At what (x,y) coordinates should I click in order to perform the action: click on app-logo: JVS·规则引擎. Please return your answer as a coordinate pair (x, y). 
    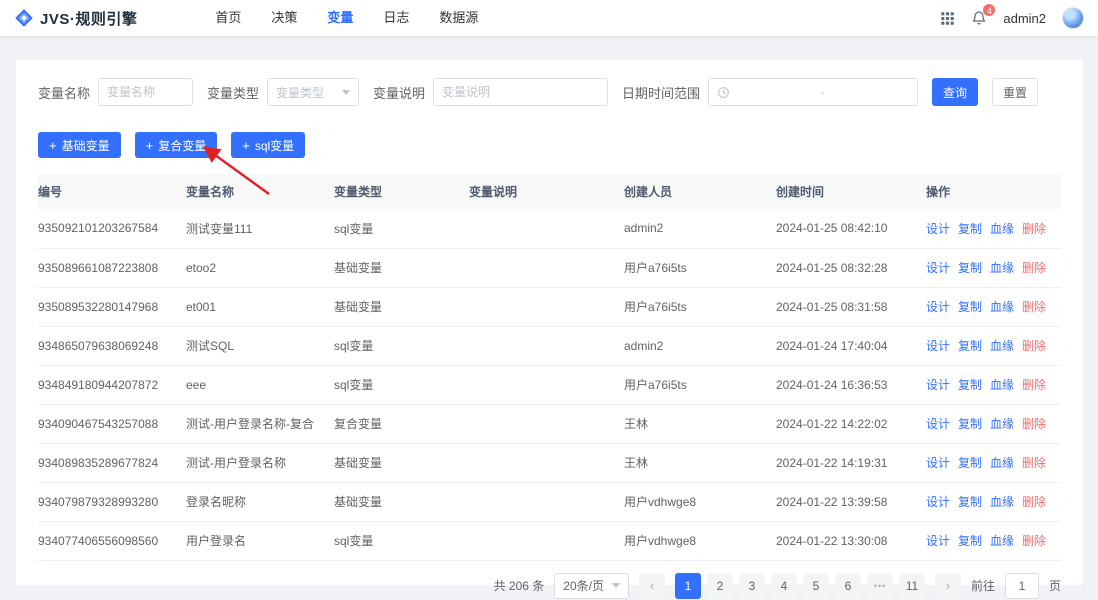
    Looking at the image, I should click on (75, 18).